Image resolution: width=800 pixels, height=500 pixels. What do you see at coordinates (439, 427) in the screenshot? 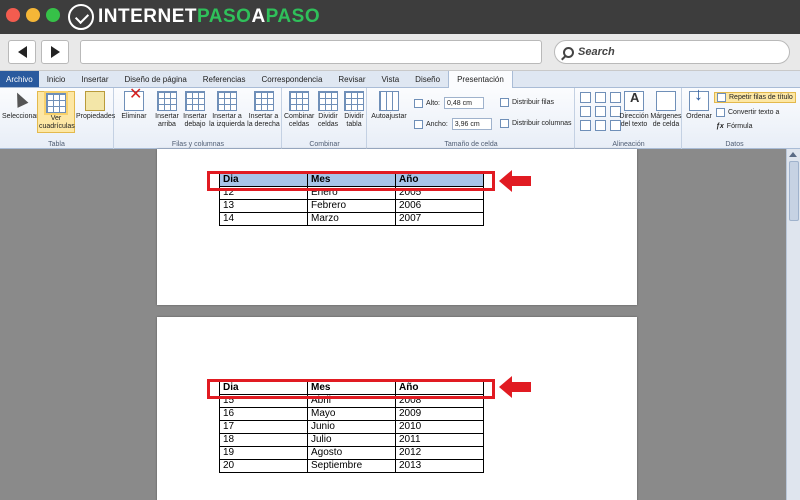
I see `cell-ano: 2010` at bounding box center [439, 427].